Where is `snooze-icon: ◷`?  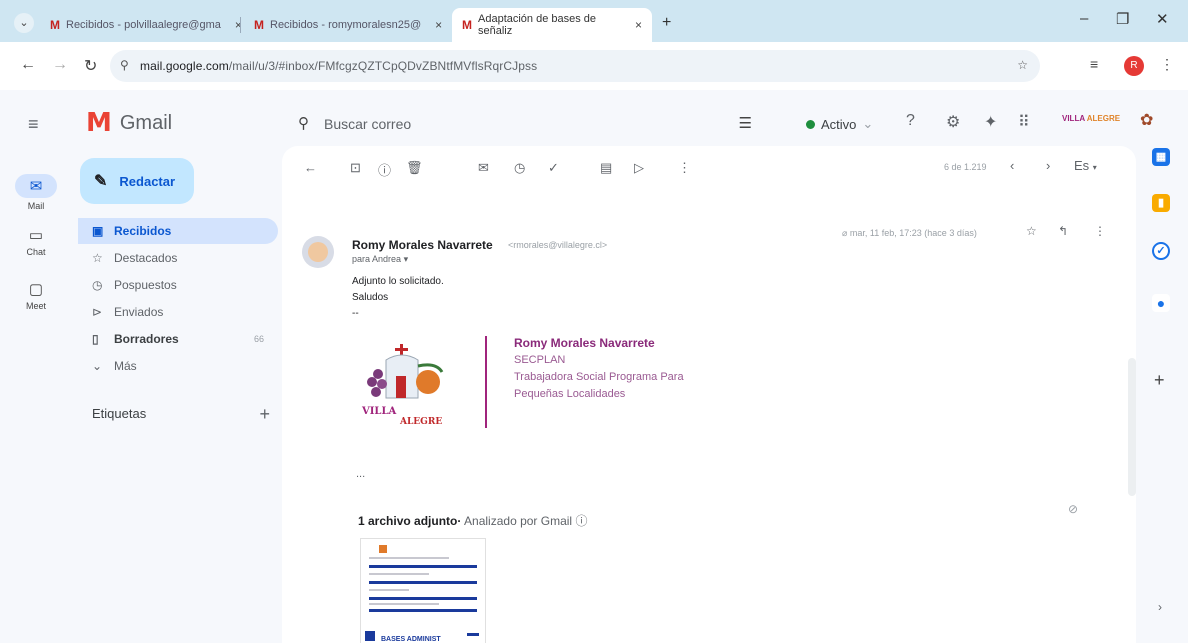 snooze-icon: ◷ is located at coordinates (519, 168).